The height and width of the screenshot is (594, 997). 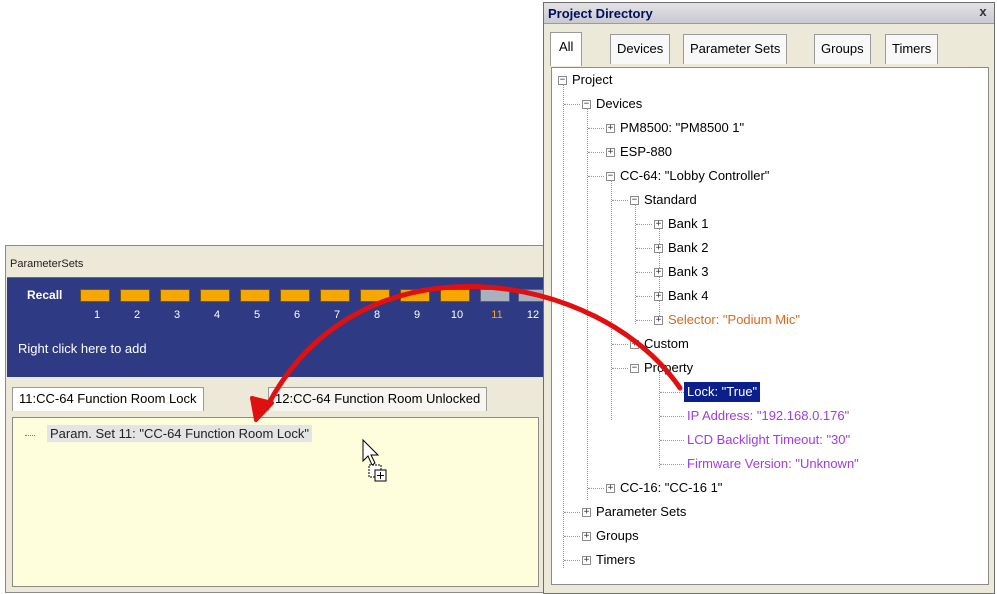 I want to click on tree-node-label: LCD Backlight Timeout: "30", so click(x=769, y=439).